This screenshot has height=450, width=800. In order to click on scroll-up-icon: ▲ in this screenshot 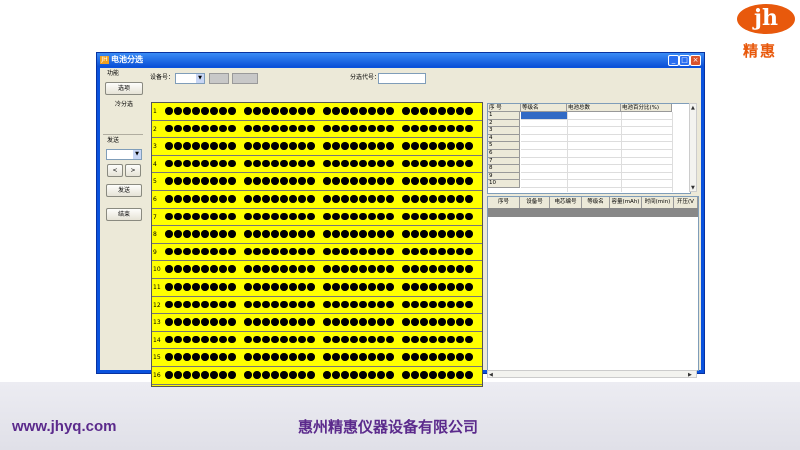, I will do `click(693, 108)`.